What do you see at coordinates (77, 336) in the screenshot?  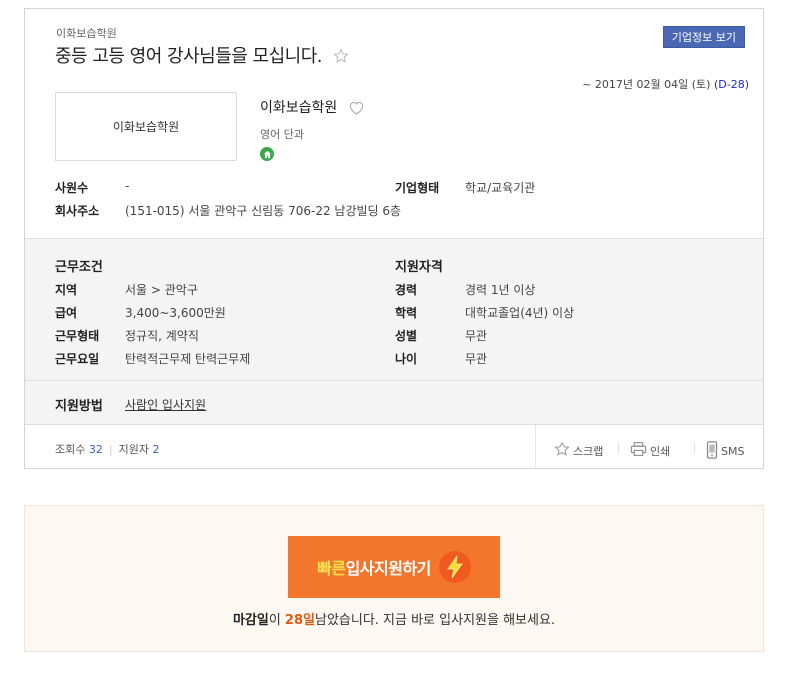 I see `employment-type-label: 근무형태` at bounding box center [77, 336].